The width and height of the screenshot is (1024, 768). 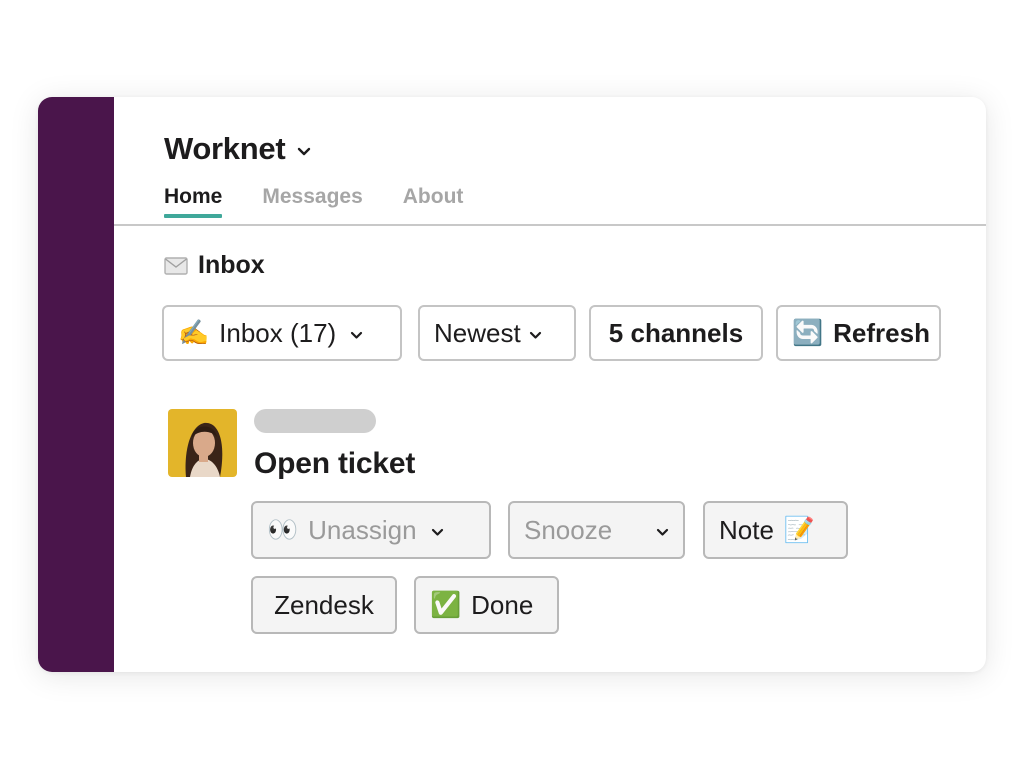 I want to click on channels-label: 5 channels, so click(x=676, y=332).